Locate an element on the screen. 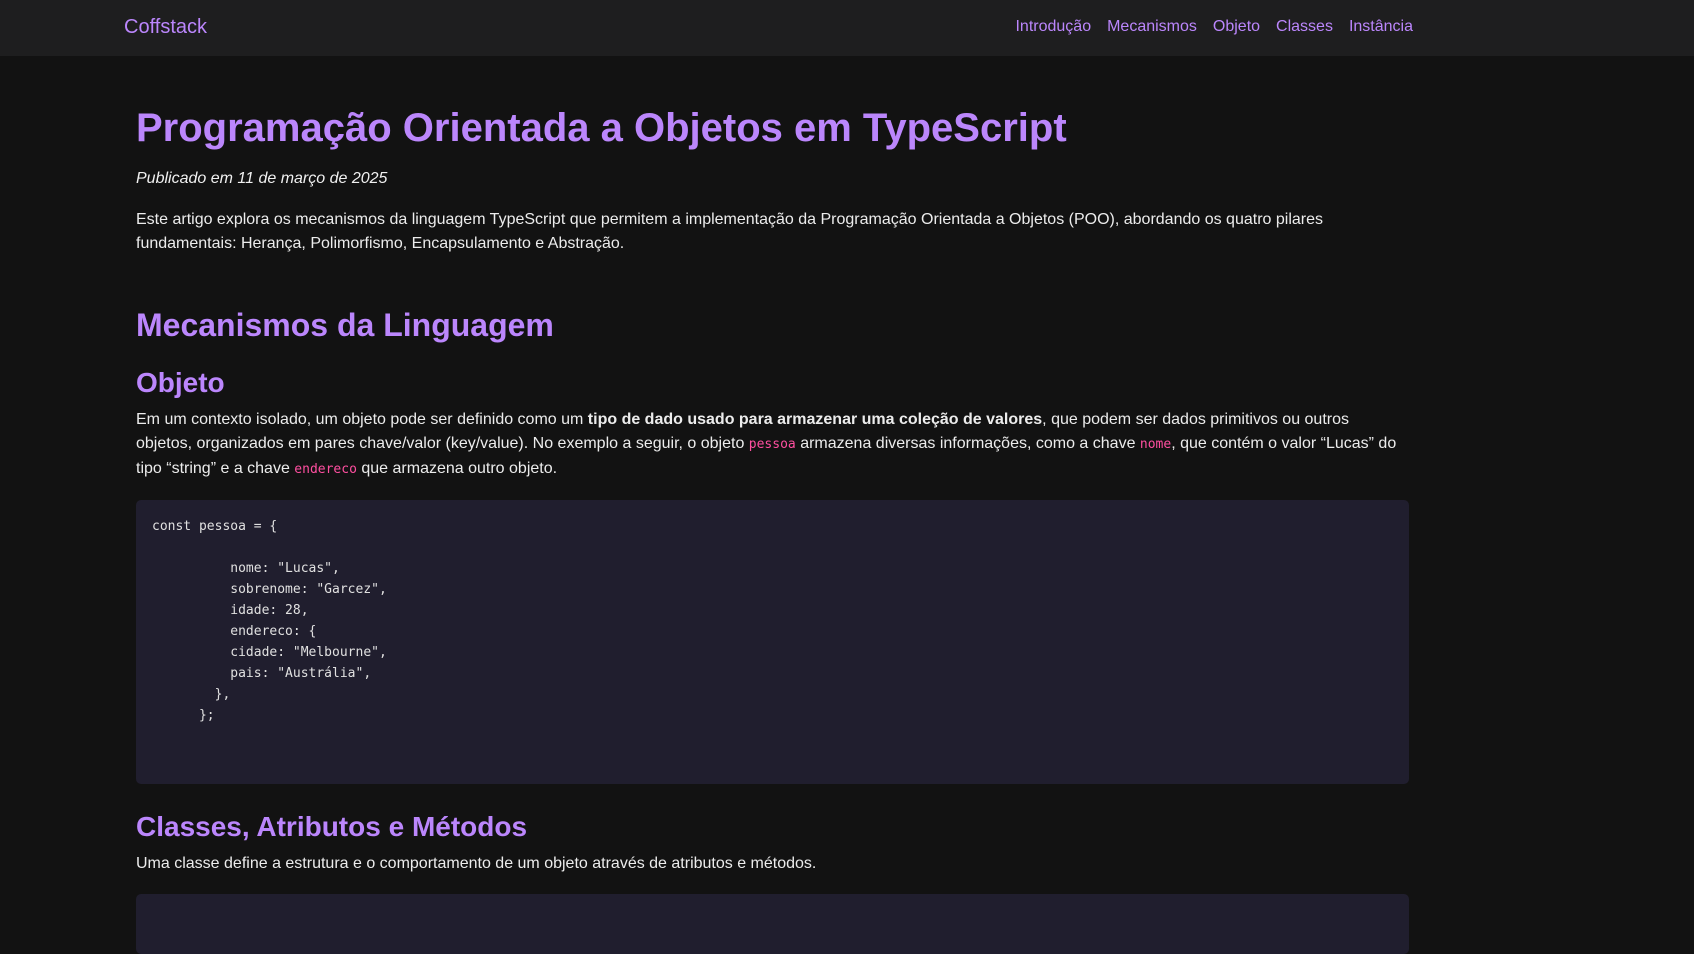  brand-link: Coffstack is located at coordinates (165, 27).